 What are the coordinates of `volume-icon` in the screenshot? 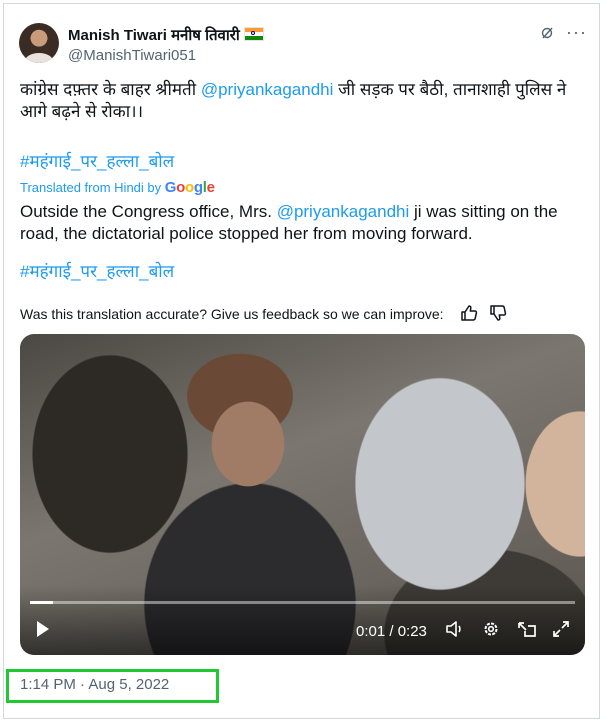 It's located at (455, 629).